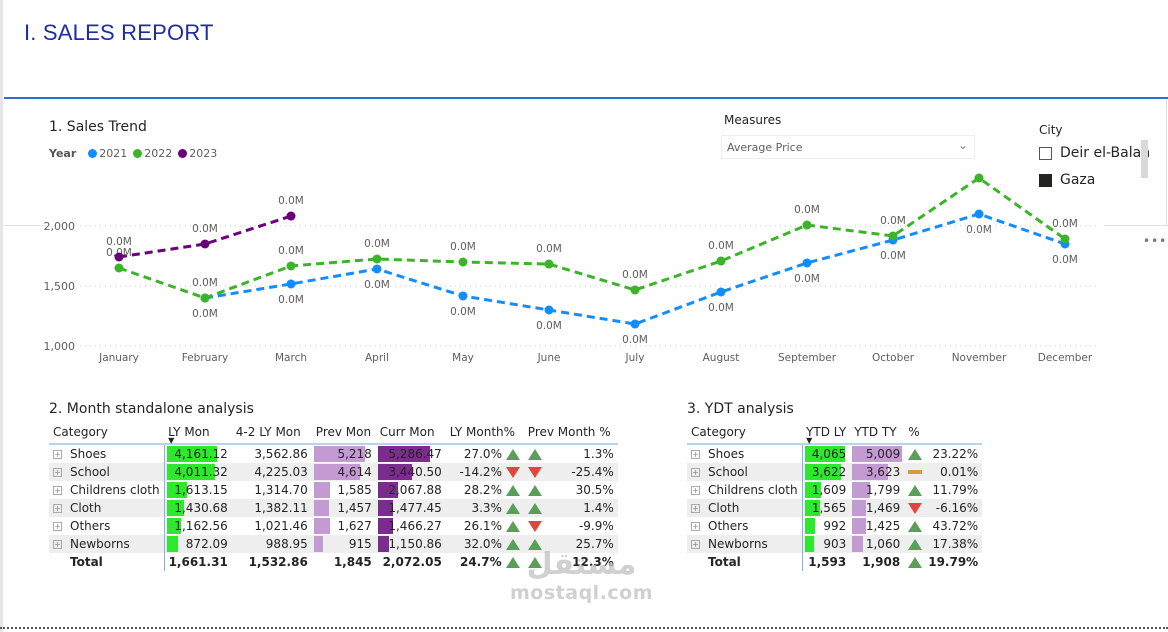 This screenshot has height=632, width=1168. Describe the element at coordinates (343, 433) in the screenshot. I see `column-header-prev-mon: Prev Mon` at that location.